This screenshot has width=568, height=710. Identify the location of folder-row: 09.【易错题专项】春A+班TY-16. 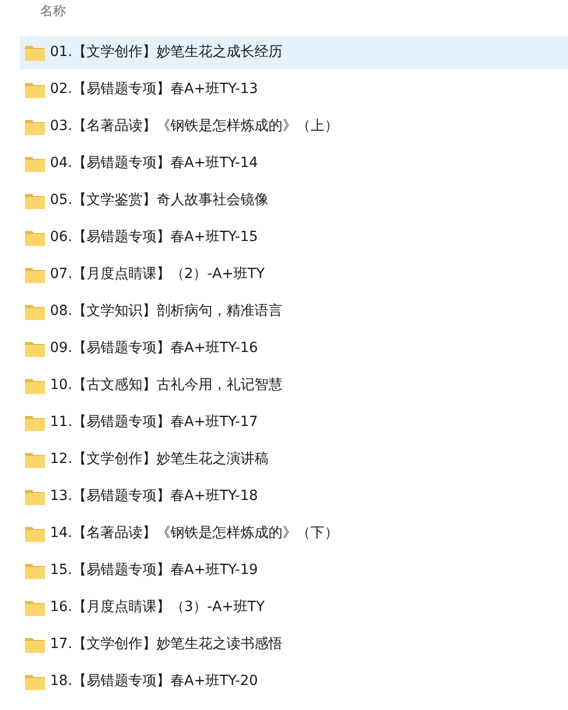
(294, 348).